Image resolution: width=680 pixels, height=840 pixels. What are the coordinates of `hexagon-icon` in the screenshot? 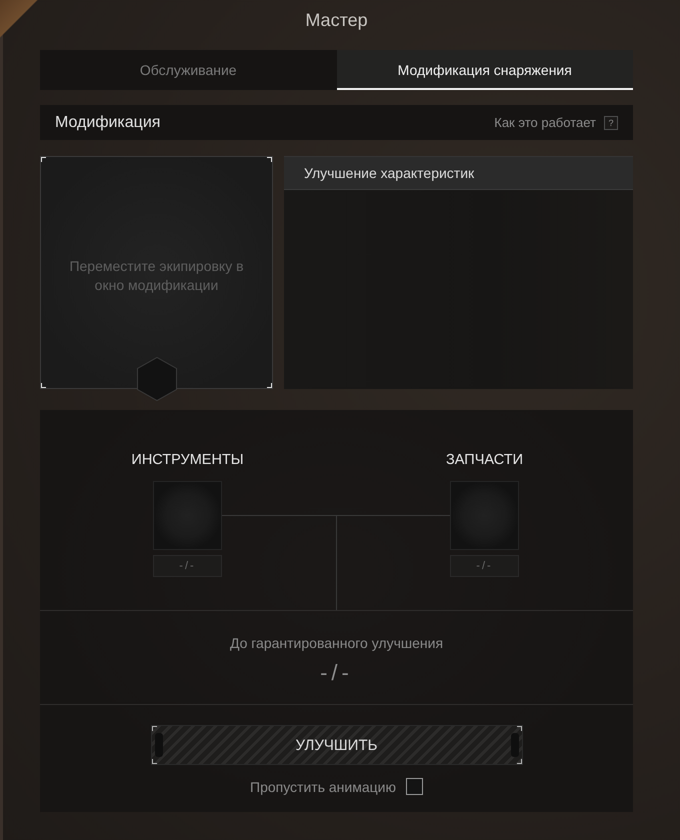 It's located at (156, 379).